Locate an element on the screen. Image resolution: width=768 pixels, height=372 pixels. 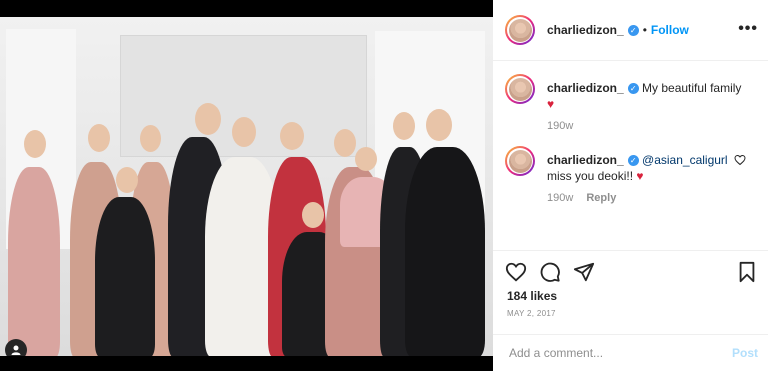
comment-bubble-icon is located at coordinates (550, 272).